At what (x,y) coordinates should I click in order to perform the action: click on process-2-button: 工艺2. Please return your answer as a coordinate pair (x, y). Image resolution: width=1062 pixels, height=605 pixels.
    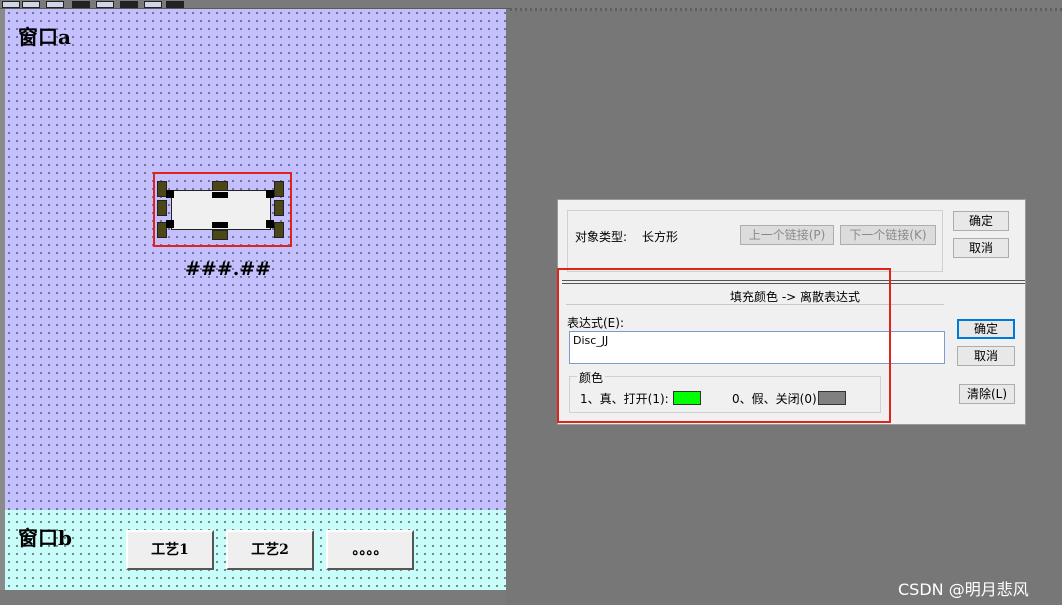
    Looking at the image, I should click on (270, 550).